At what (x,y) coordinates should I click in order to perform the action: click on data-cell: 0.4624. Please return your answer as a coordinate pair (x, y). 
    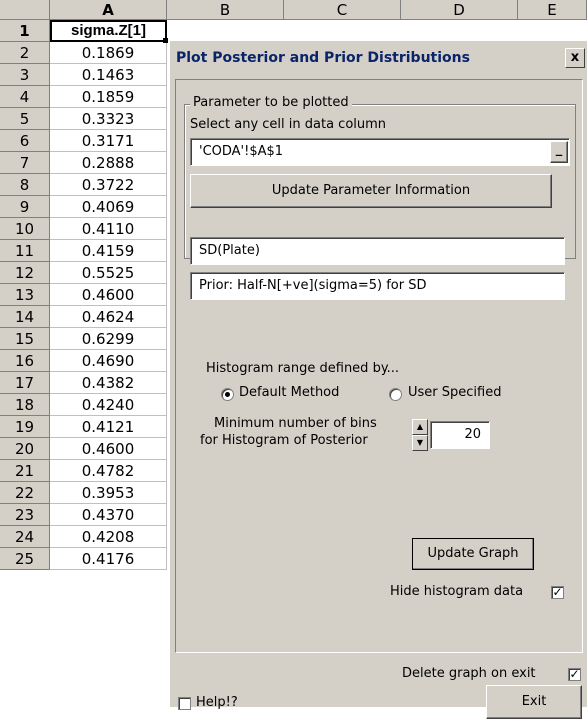
    Looking at the image, I should click on (108, 317).